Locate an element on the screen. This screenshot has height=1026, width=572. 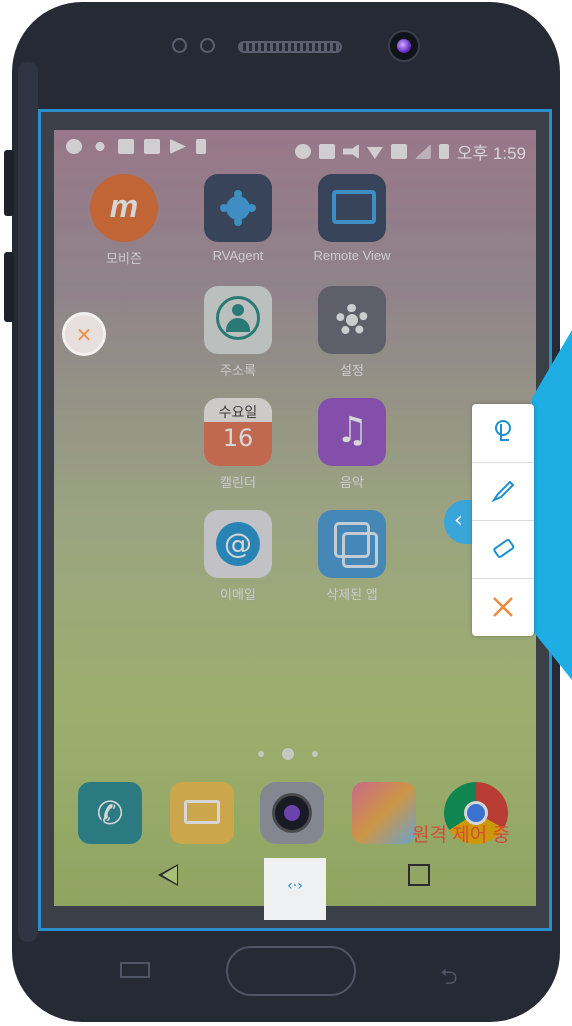
mobizen-icon: m is located at coordinates (124, 208).